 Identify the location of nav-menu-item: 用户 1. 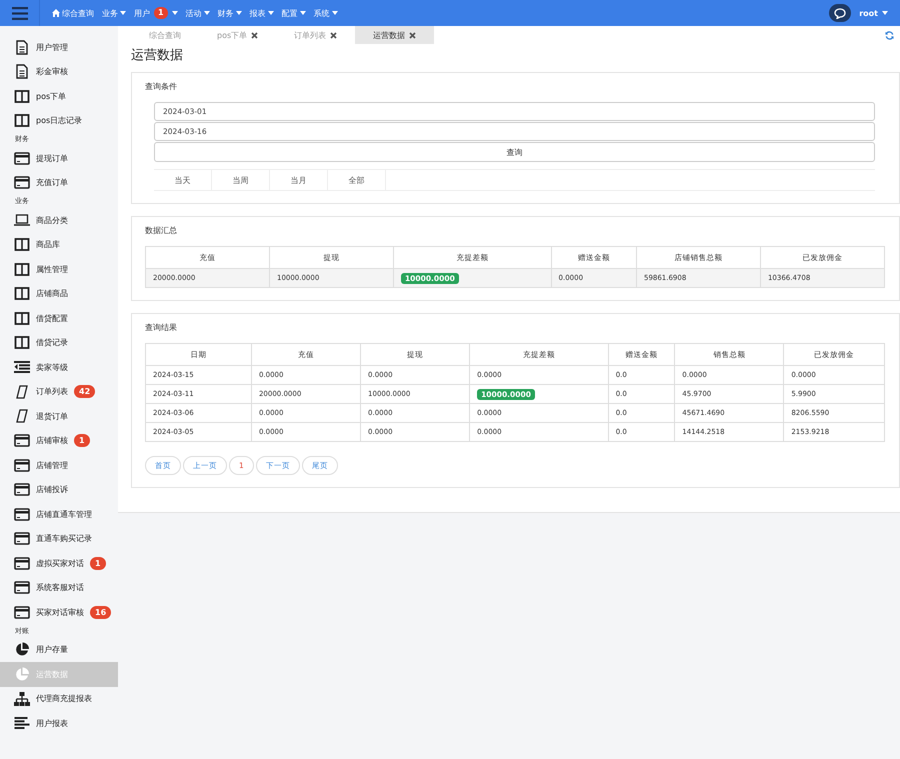
(156, 13).